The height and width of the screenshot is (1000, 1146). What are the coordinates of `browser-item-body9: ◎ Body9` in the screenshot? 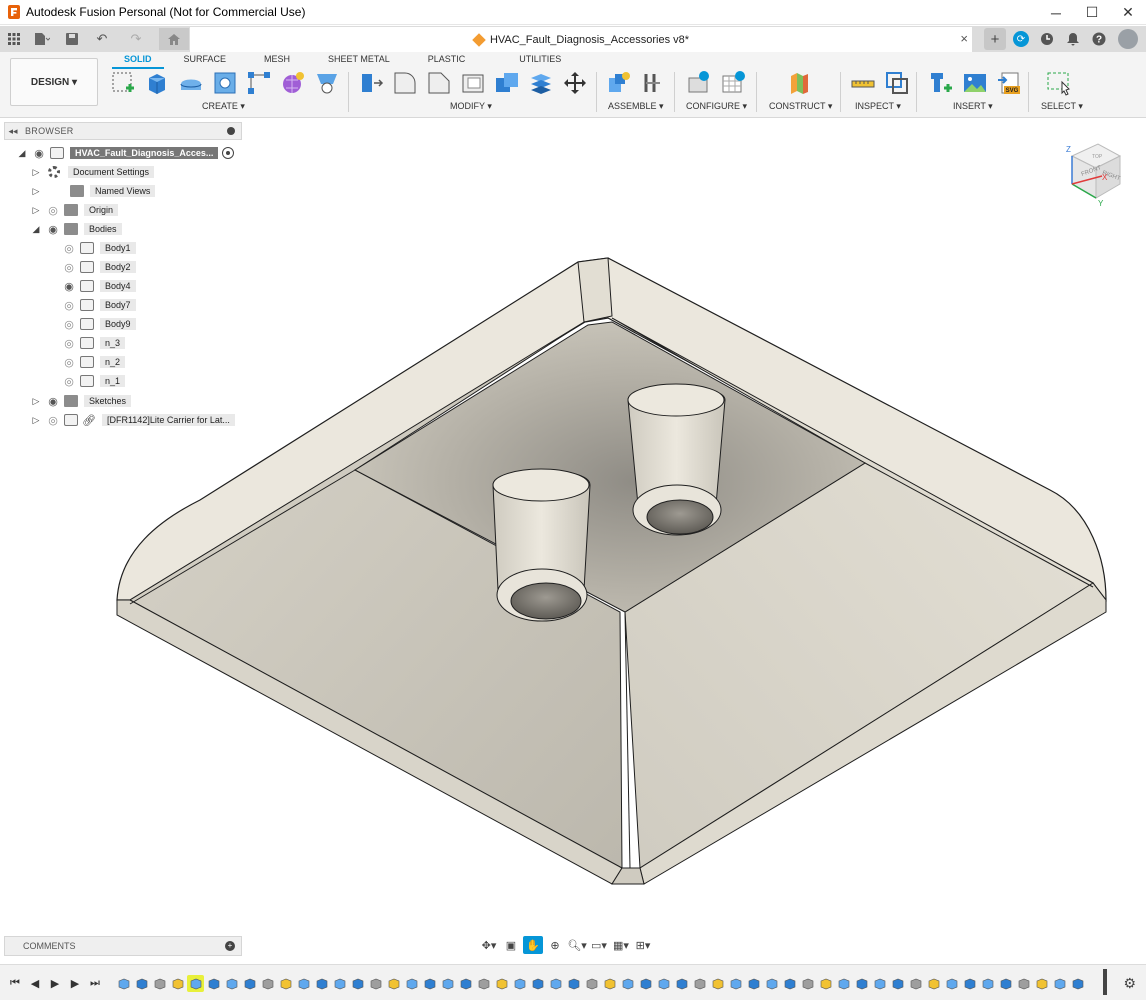 It's located at (97, 324).